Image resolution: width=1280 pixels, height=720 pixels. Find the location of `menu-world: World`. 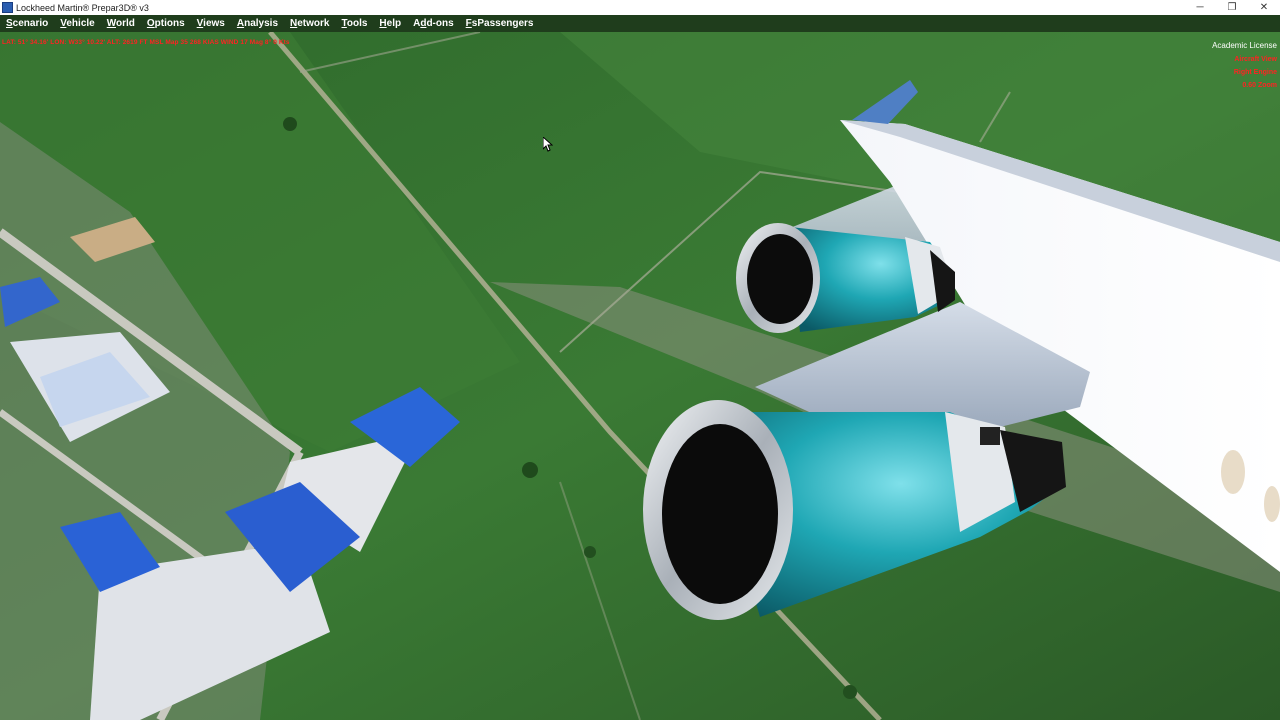

menu-world: World is located at coordinates (121, 23).